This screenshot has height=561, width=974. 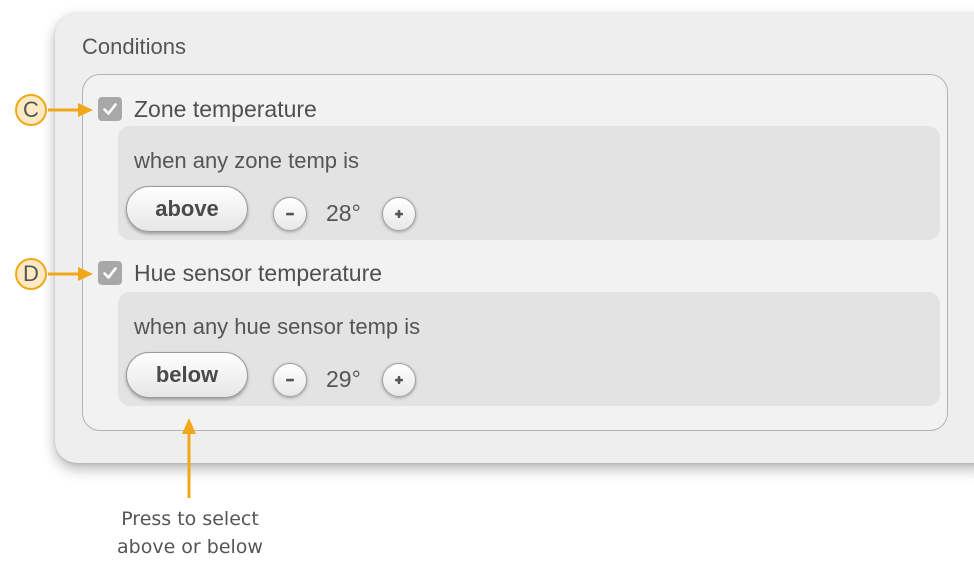 I want to click on arrow-c-head, so click(x=85, y=110).